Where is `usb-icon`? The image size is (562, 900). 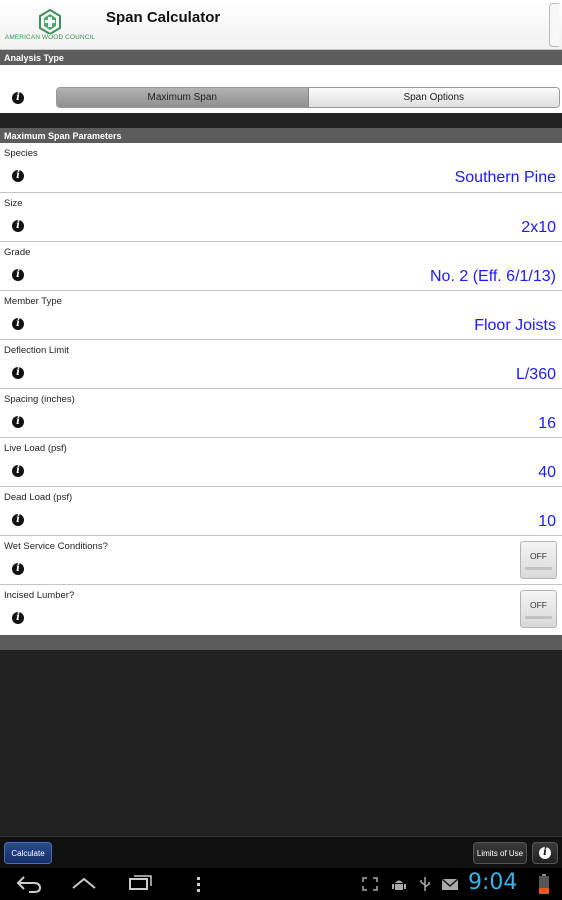 usb-icon is located at coordinates (425, 884).